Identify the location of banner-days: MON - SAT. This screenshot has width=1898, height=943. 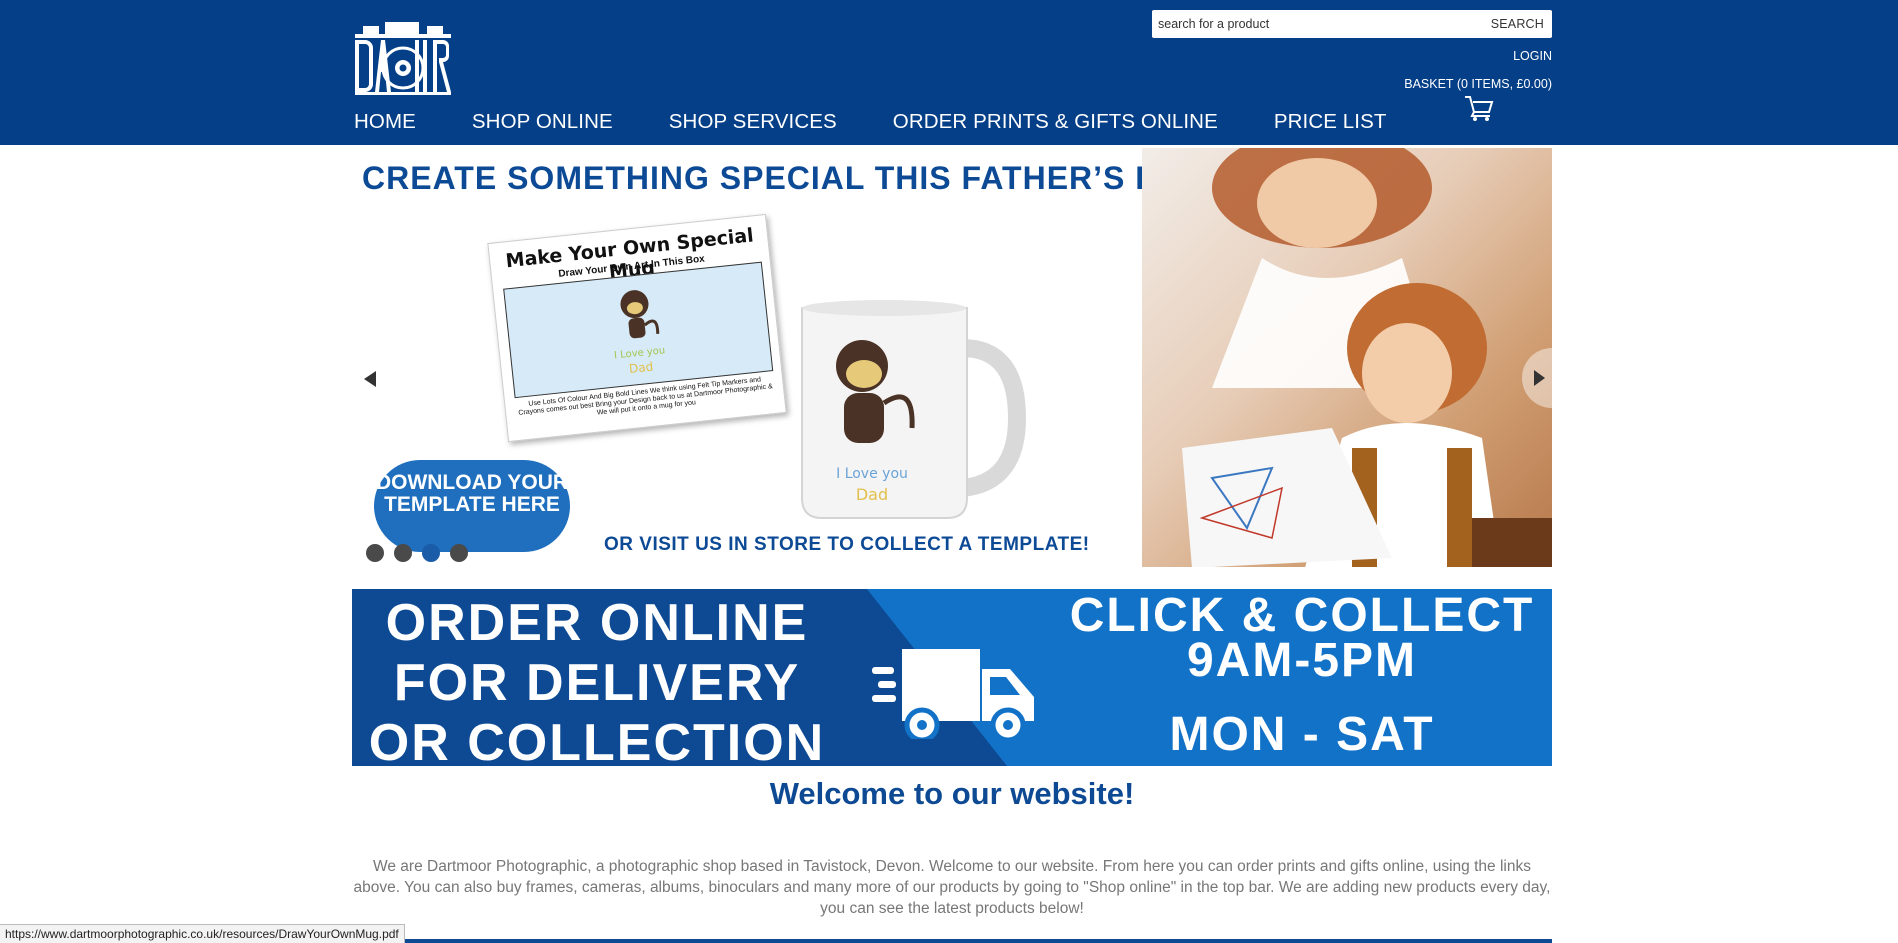
(1302, 734).